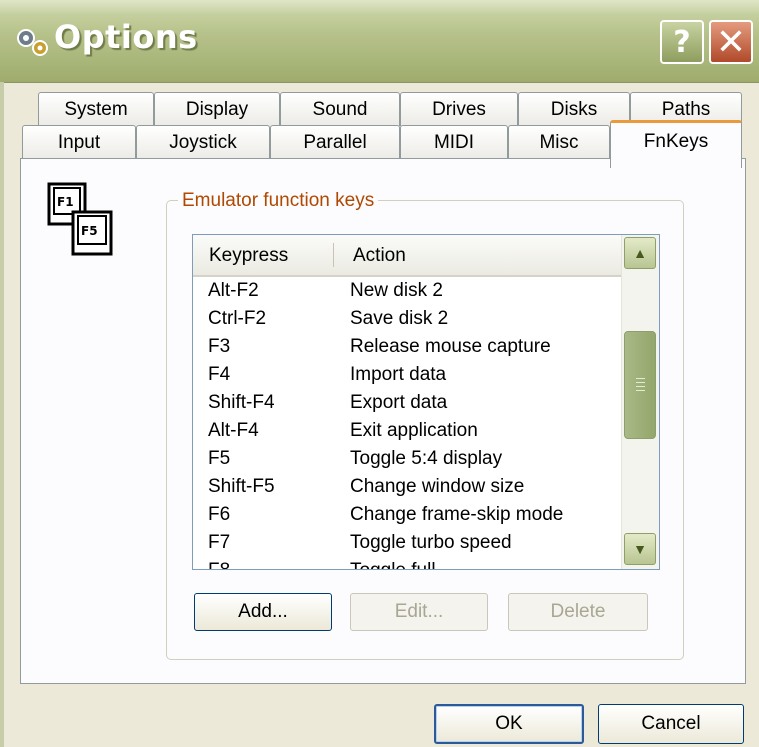 Image resolution: width=759 pixels, height=747 pixels. I want to click on vertical-scrollbar: ▲ ▼, so click(640, 402).